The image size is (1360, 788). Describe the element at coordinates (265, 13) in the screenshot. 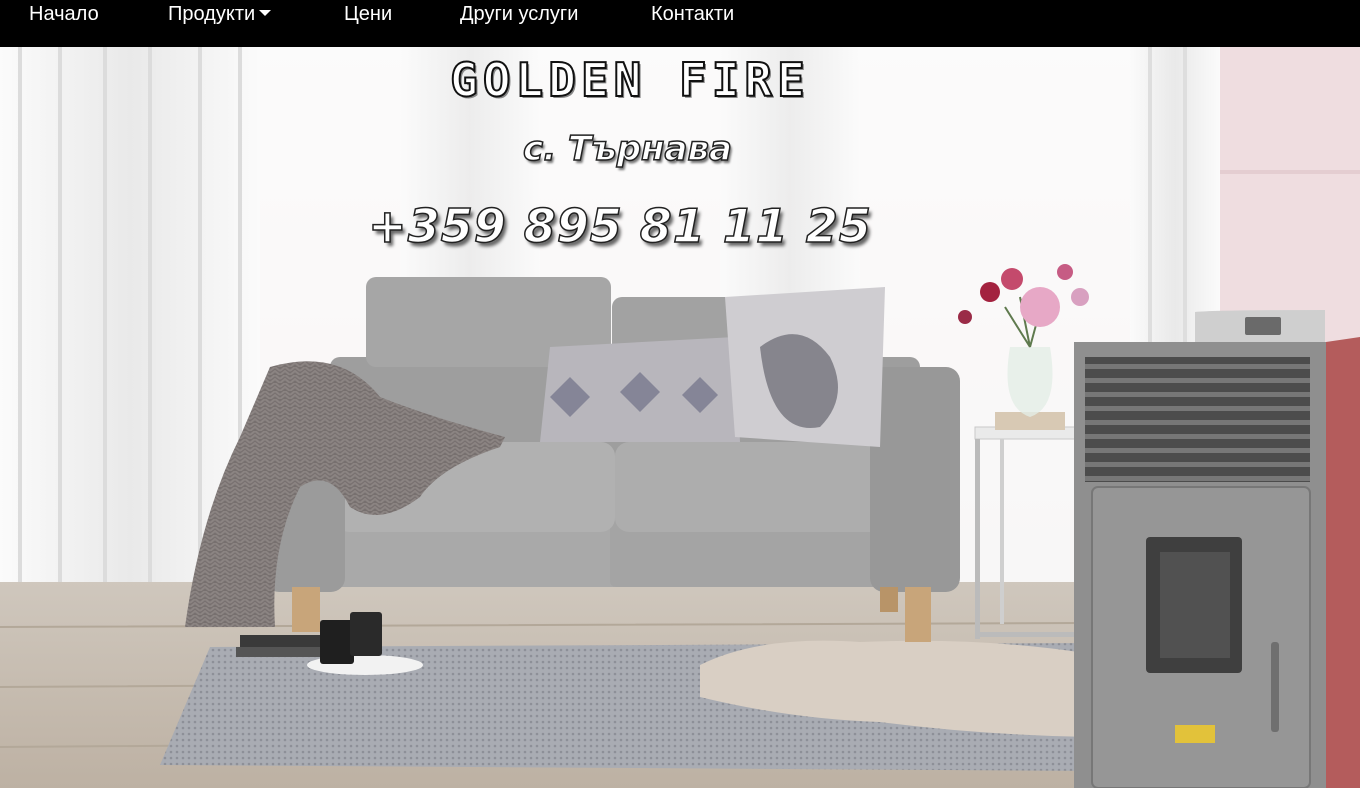

I see `caret-down-icon` at that location.